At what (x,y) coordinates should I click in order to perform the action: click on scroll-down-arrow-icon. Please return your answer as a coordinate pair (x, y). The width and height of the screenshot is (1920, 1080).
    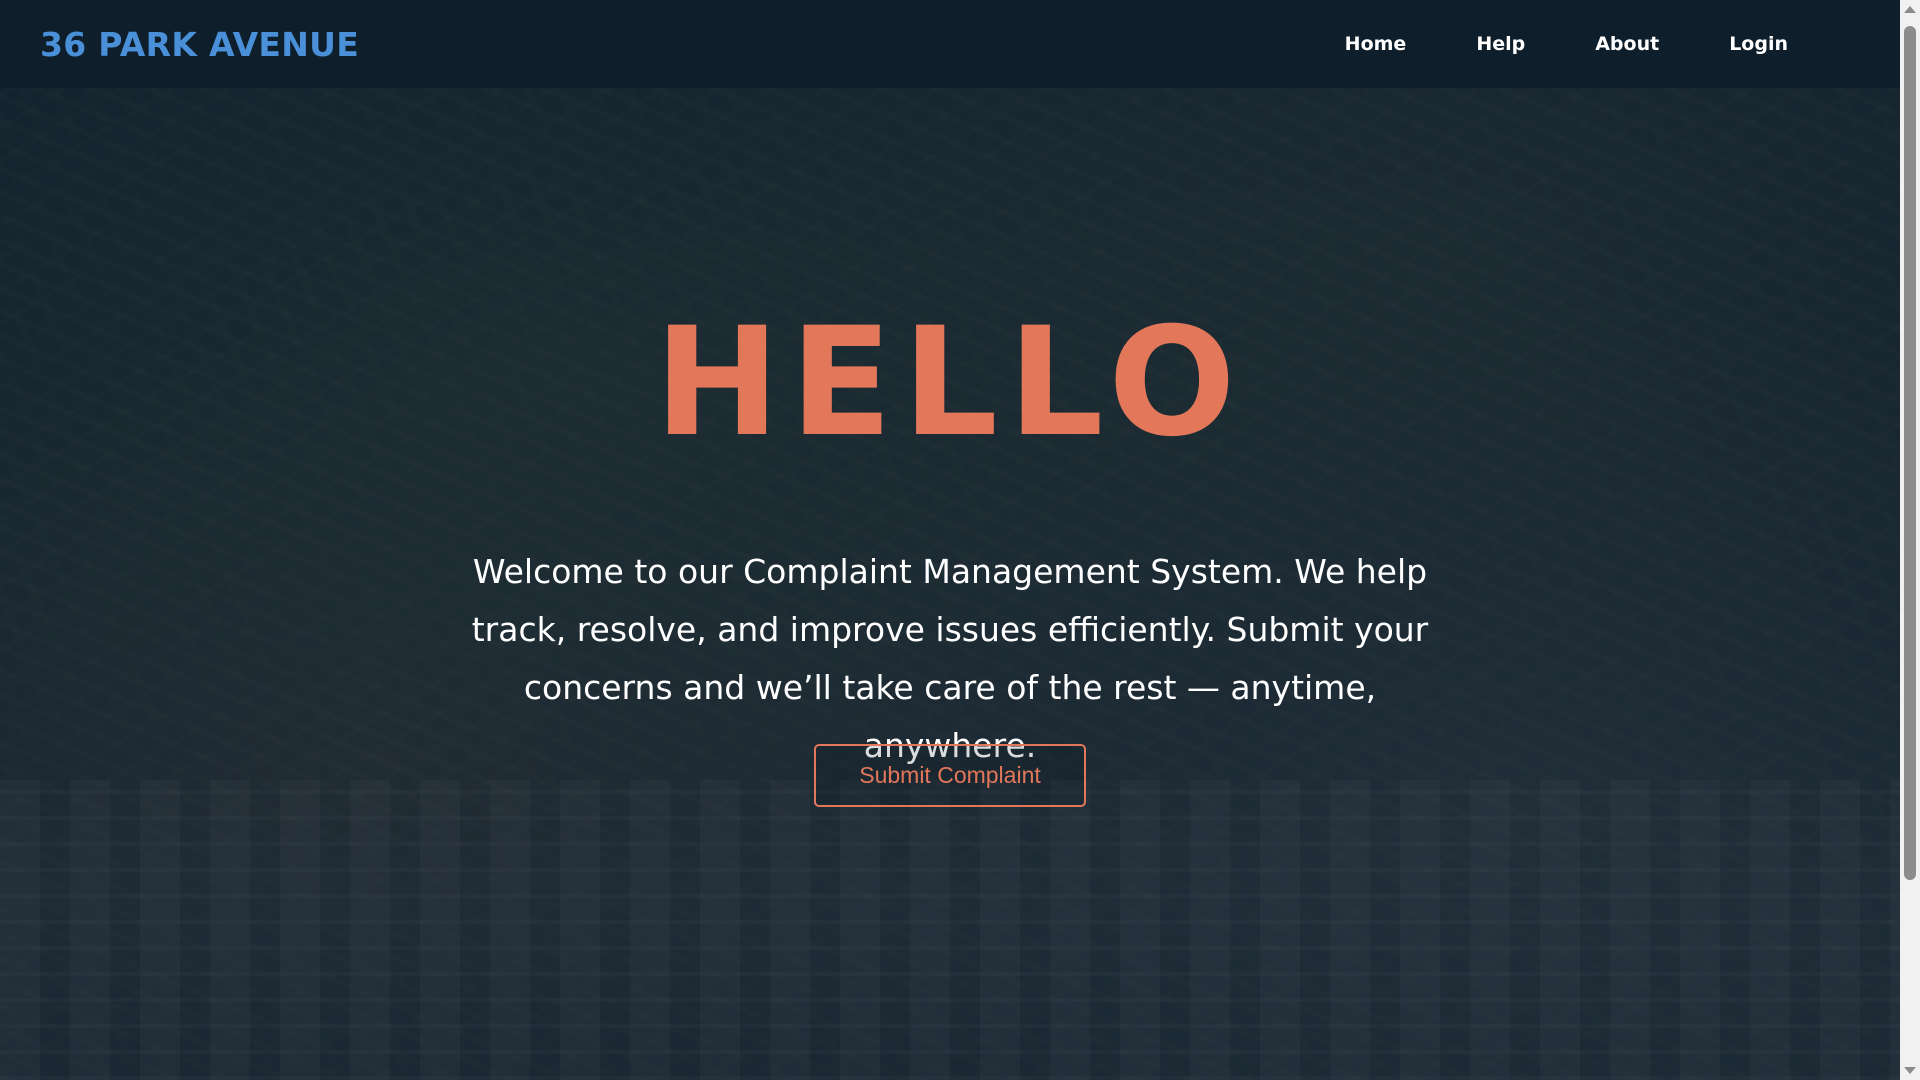
    Looking at the image, I should click on (1910, 1070).